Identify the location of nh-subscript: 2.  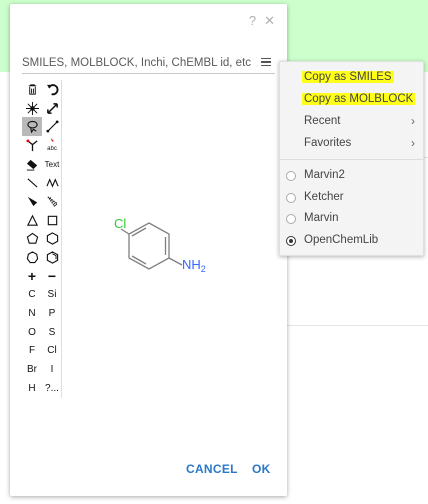
(203, 269).